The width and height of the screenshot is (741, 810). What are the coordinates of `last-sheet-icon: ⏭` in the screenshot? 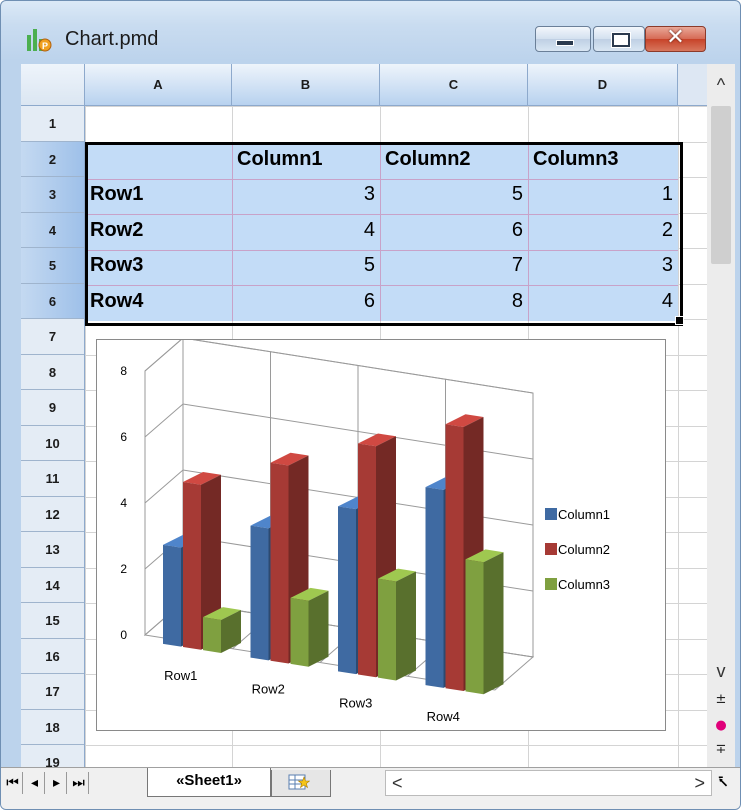 It's located at (79, 783).